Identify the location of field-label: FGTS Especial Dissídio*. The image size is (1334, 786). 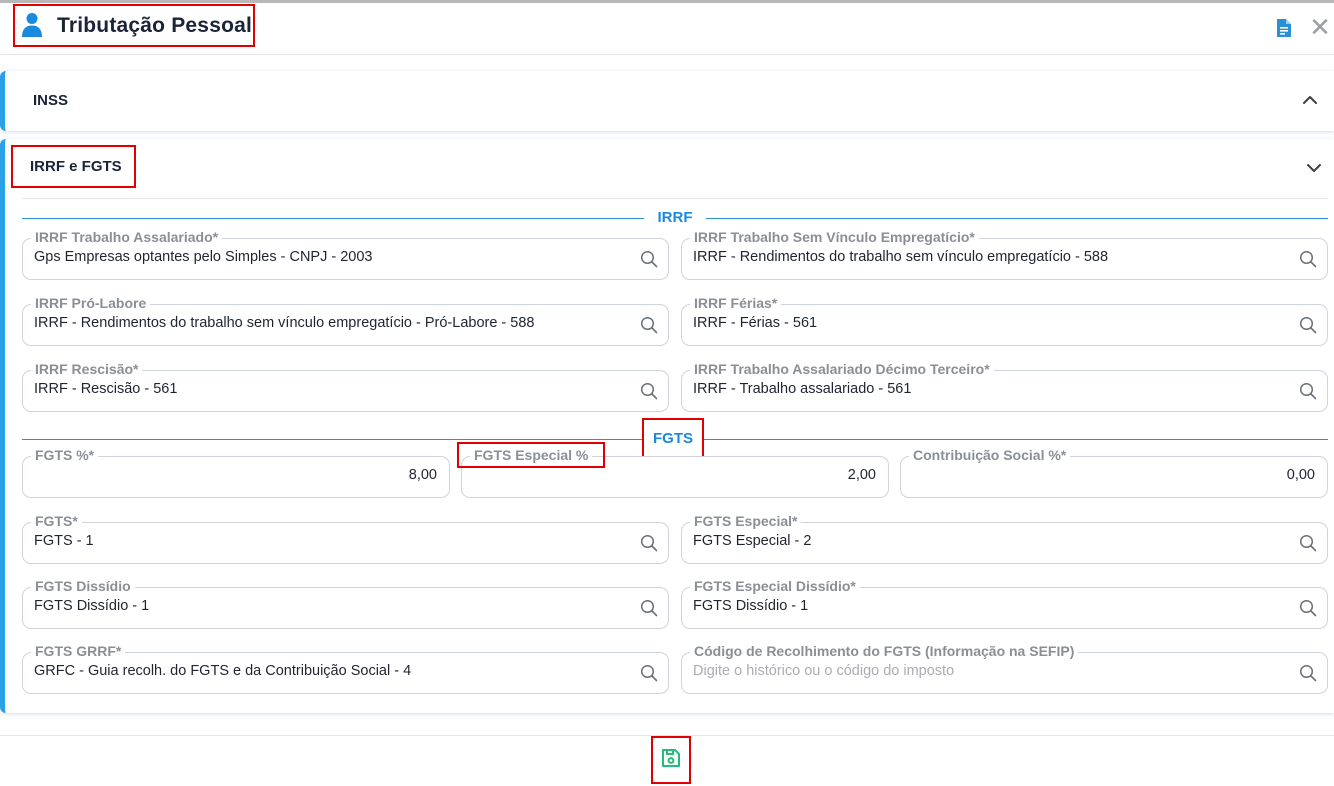
(775, 586).